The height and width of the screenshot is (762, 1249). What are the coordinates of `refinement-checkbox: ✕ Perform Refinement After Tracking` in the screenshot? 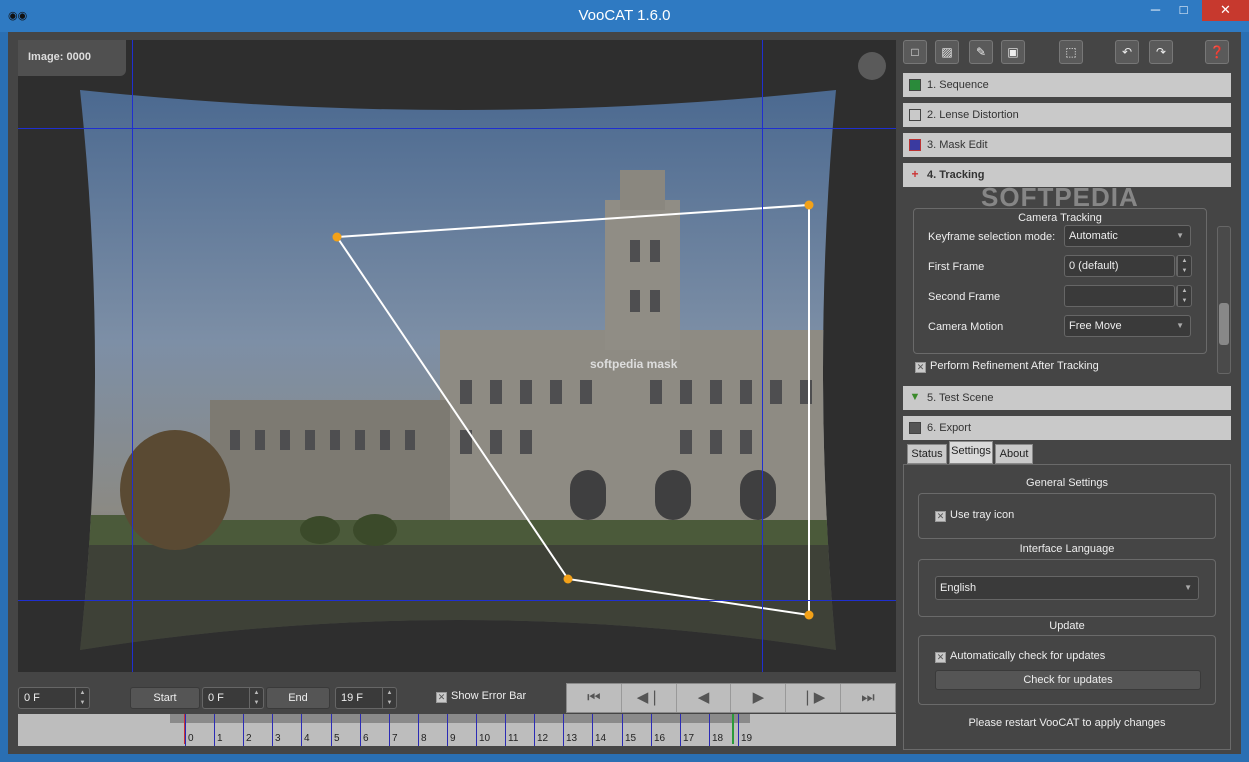 It's located at (1007, 366).